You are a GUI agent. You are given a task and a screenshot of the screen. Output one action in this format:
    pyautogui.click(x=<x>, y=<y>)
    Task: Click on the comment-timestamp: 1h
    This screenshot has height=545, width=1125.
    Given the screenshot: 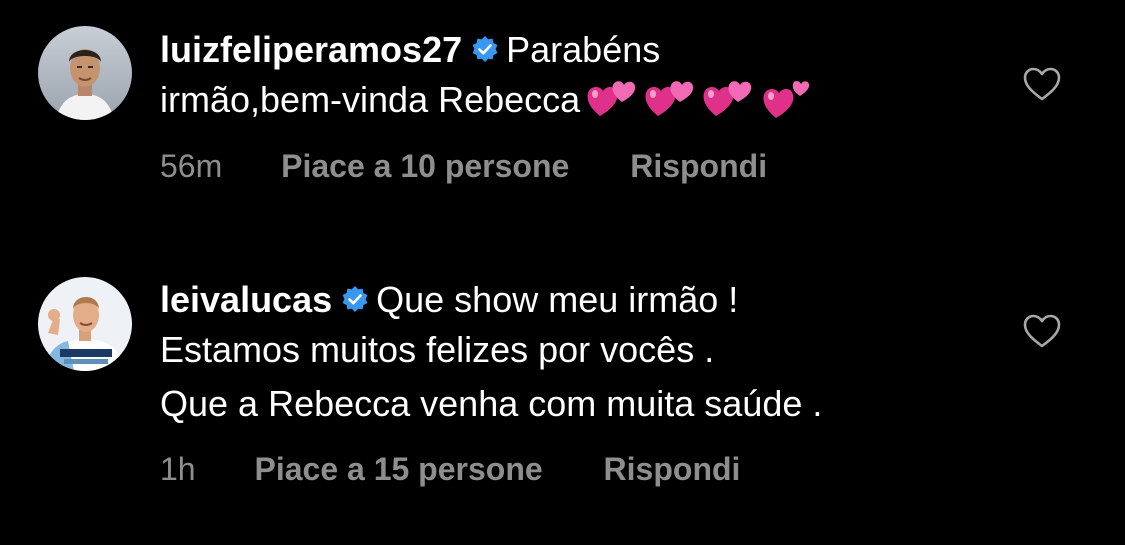 What is the action you would take?
    pyautogui.click(x=178, y=469)
    